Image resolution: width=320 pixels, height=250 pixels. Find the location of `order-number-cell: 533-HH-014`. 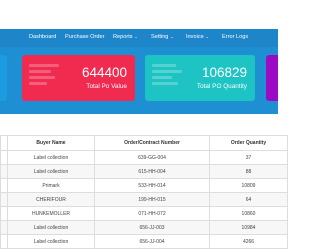

order-number-cell: 533-HH-014 is located at coordinates (152, 185).